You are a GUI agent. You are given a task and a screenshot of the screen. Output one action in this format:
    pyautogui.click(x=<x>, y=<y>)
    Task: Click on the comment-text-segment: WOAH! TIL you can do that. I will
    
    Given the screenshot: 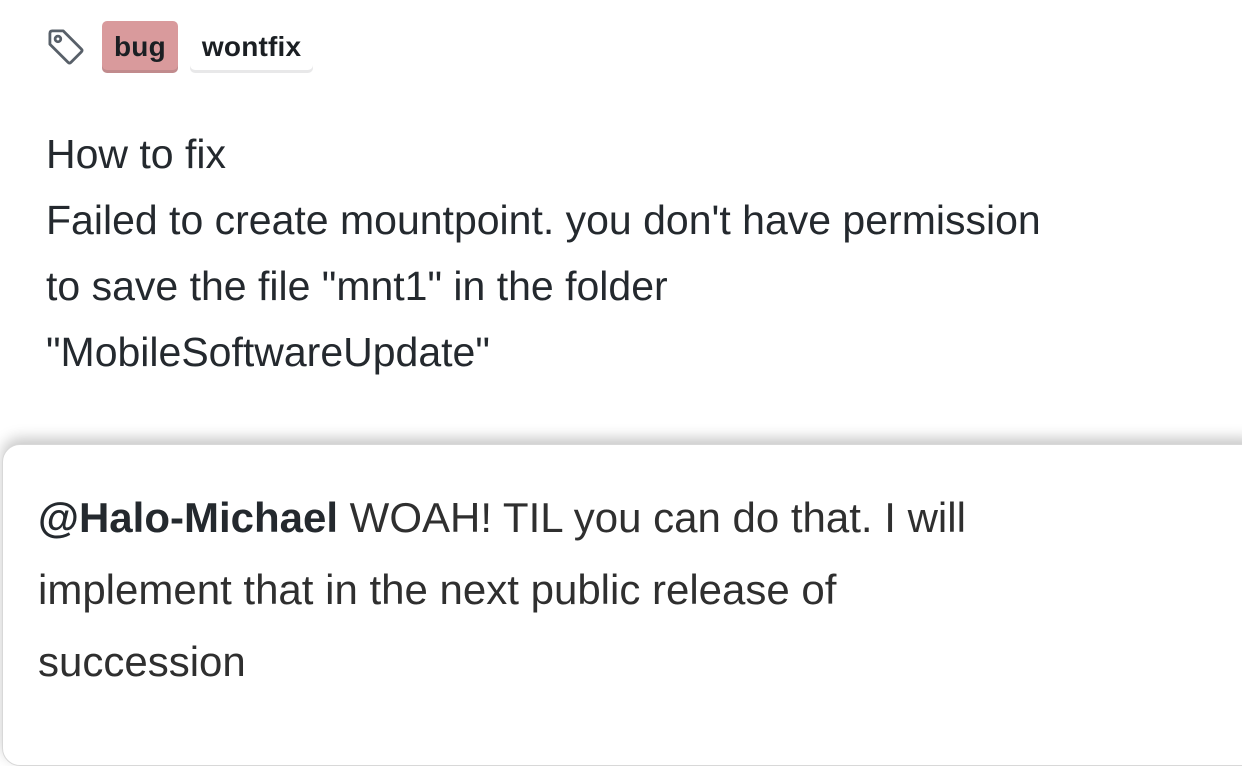 What is the action you would take?
    pyautogui.click(x=652, y=517)
    